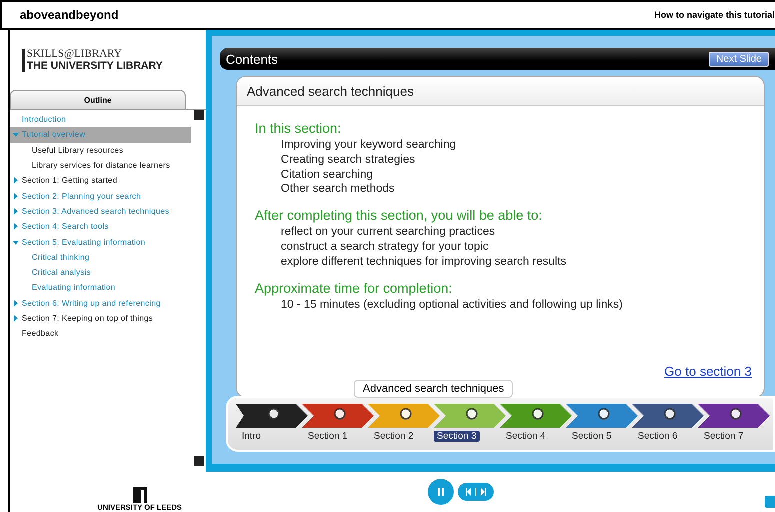 The image size is (775, 512). I want to click on outline-item: Feedback, so click(100, 334).